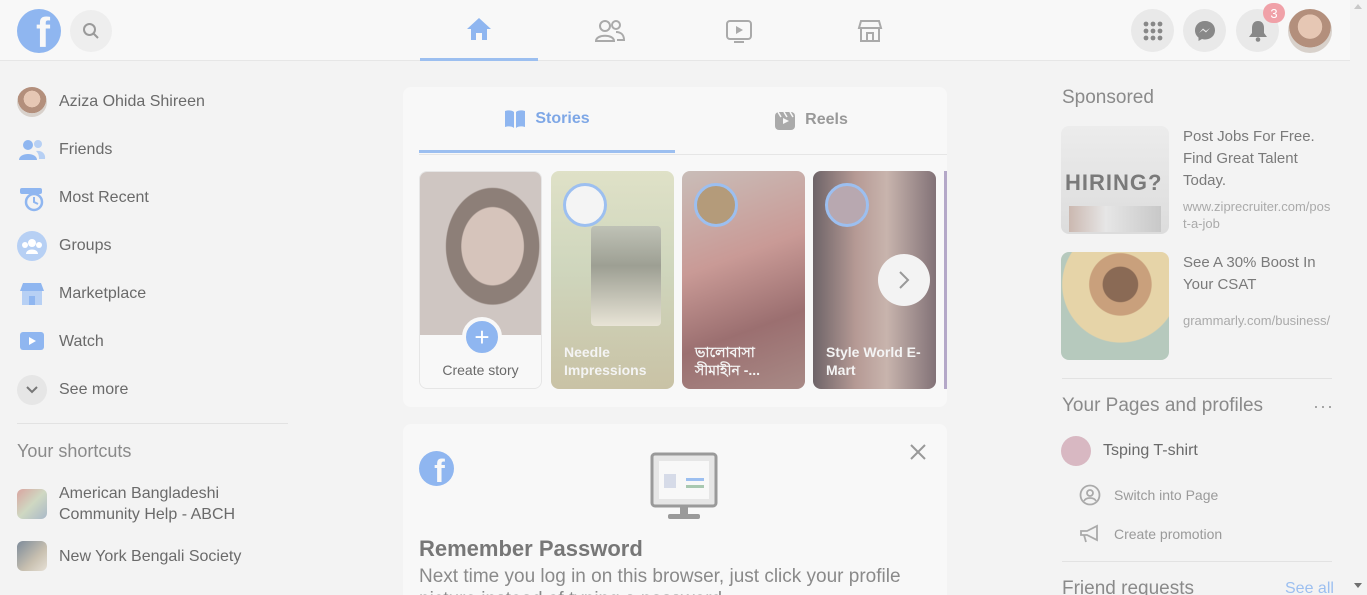 This screenshot has height=595, width=1367. What do you see at coordinates (86, 149) in the screenshot?
I see `sidebar-item-label: Friends` at bounding box center [86, 149].